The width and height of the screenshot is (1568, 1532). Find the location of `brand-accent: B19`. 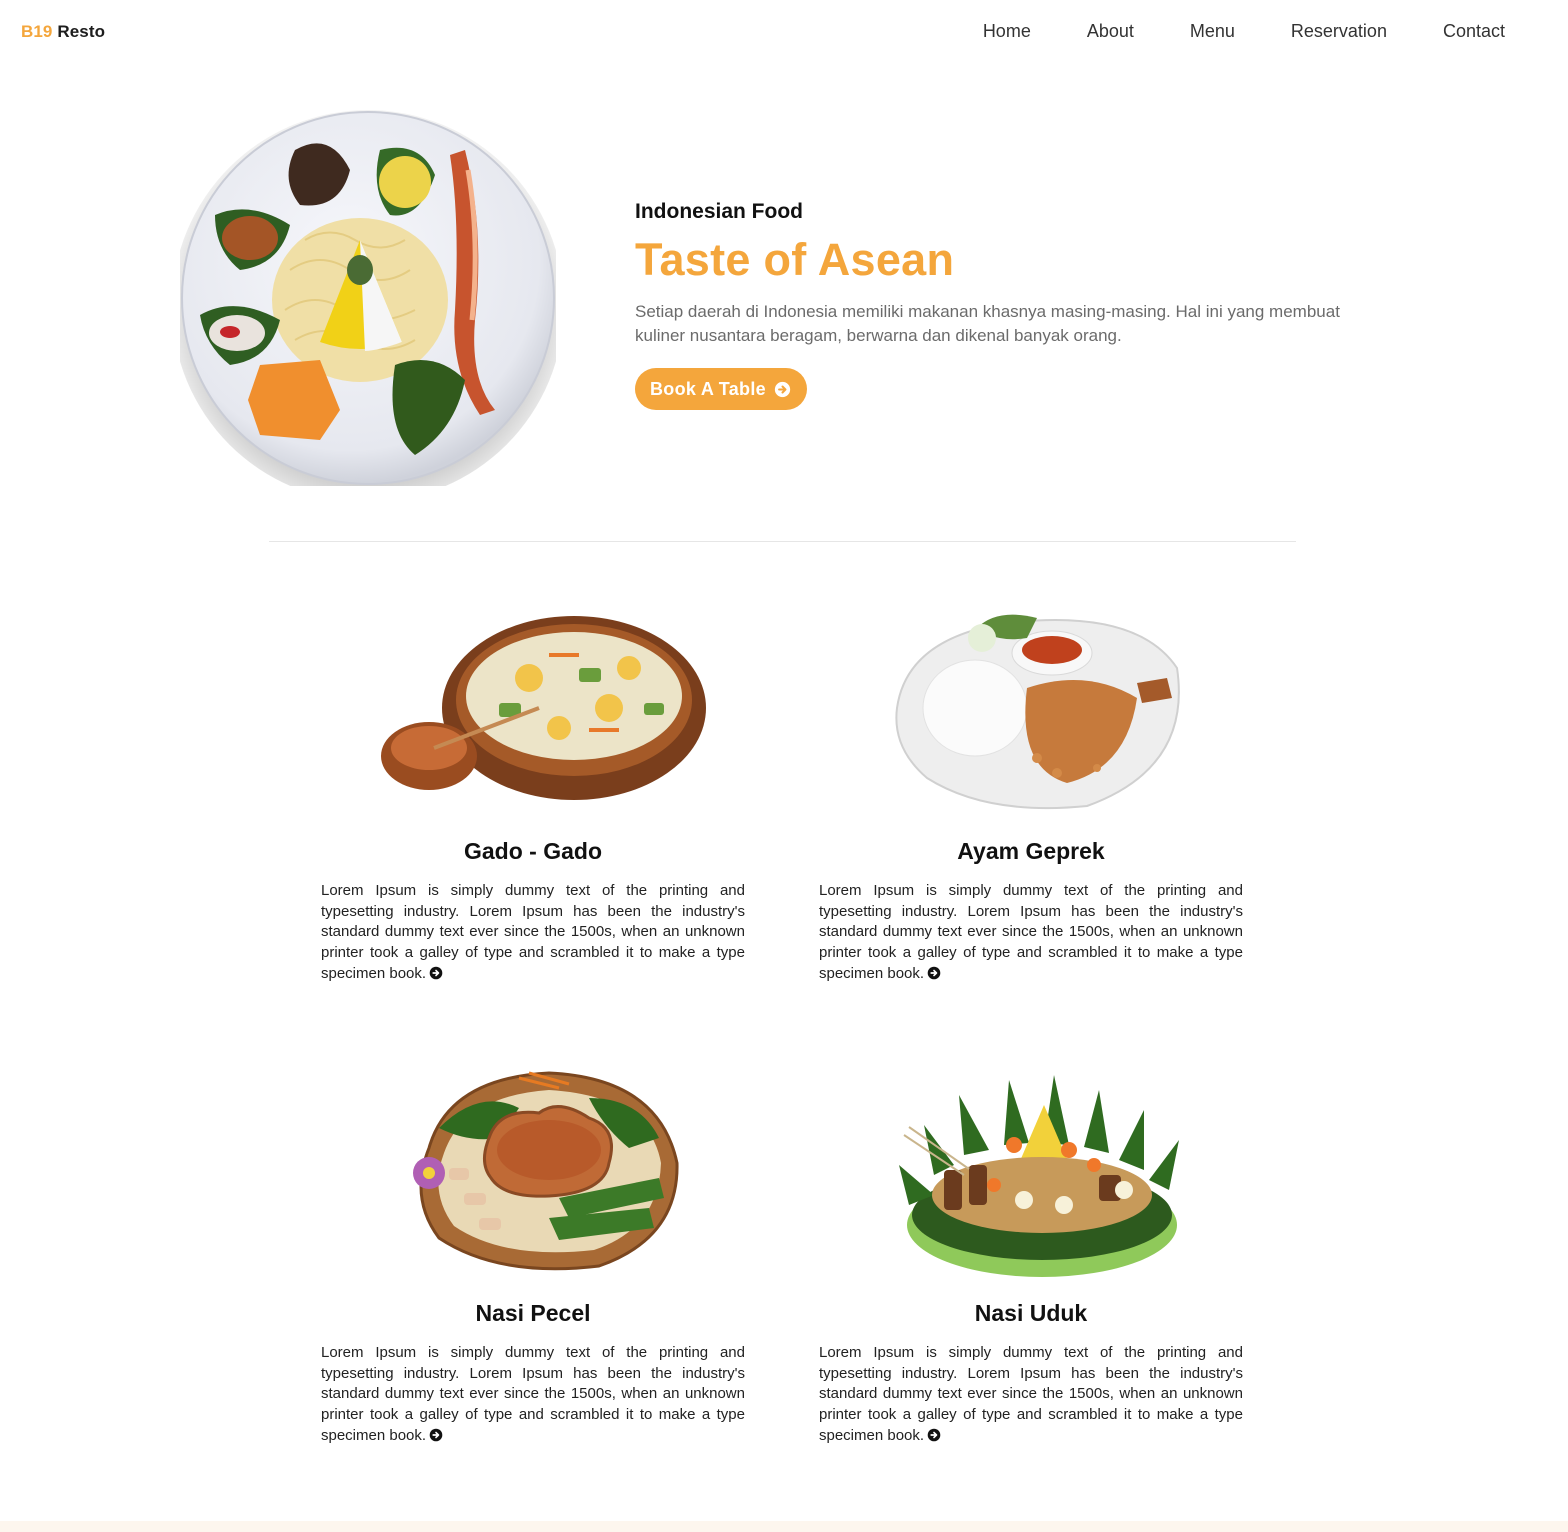

brand-accent: B19 is located at coordinates (37, 31).